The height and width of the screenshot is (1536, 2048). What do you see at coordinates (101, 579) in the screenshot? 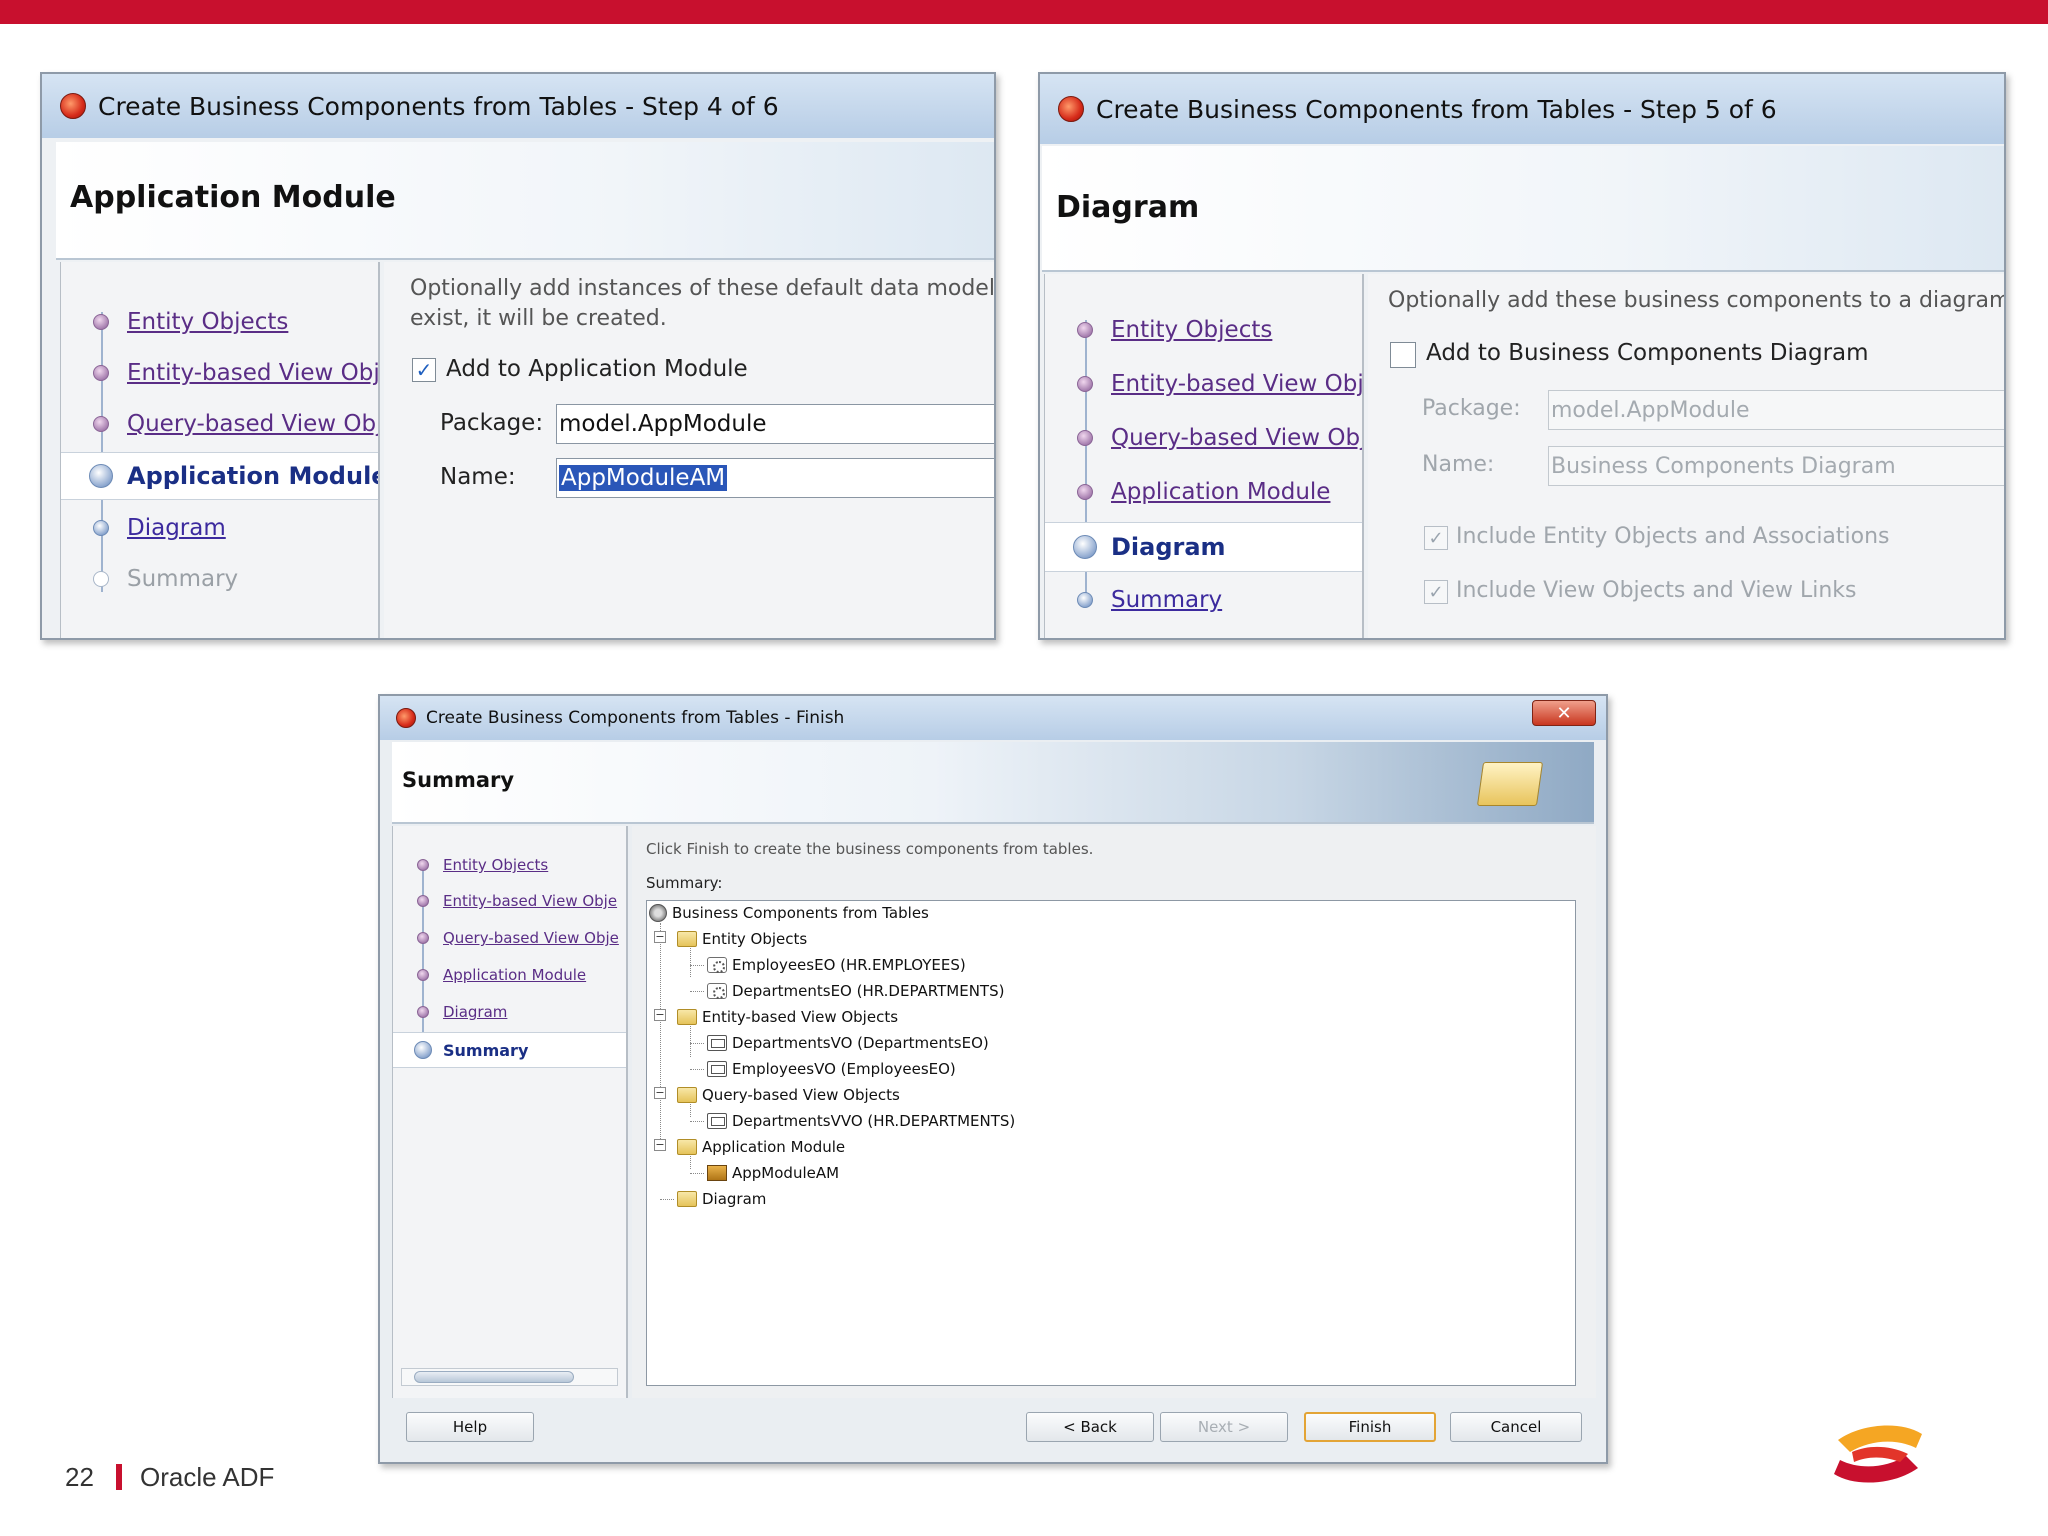
I see `step-todo-icon` at bounding box center [101, 579].